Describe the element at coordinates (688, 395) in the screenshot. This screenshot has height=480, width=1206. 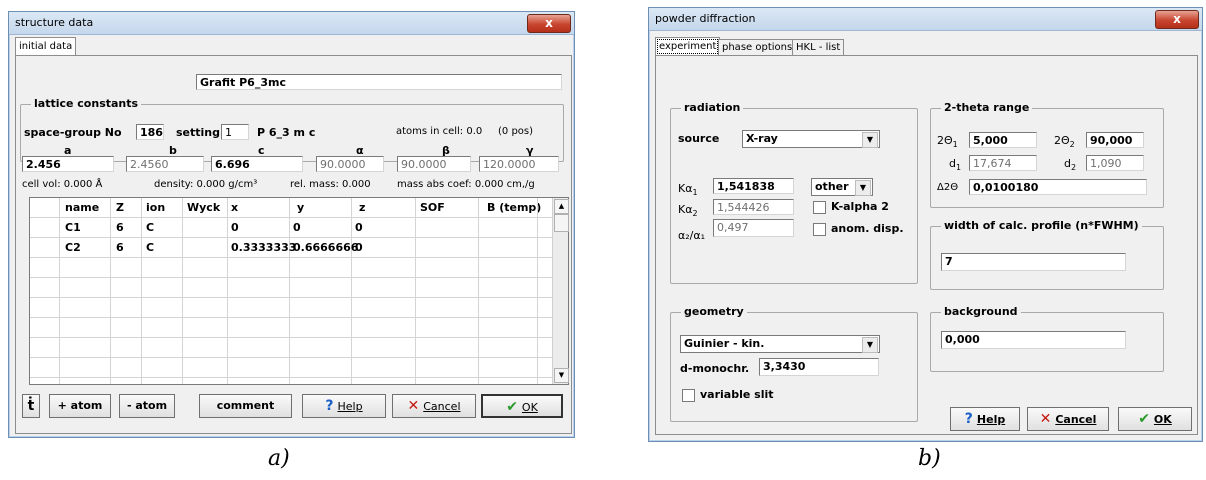
I see `variable-slit-checkbox` at that location.